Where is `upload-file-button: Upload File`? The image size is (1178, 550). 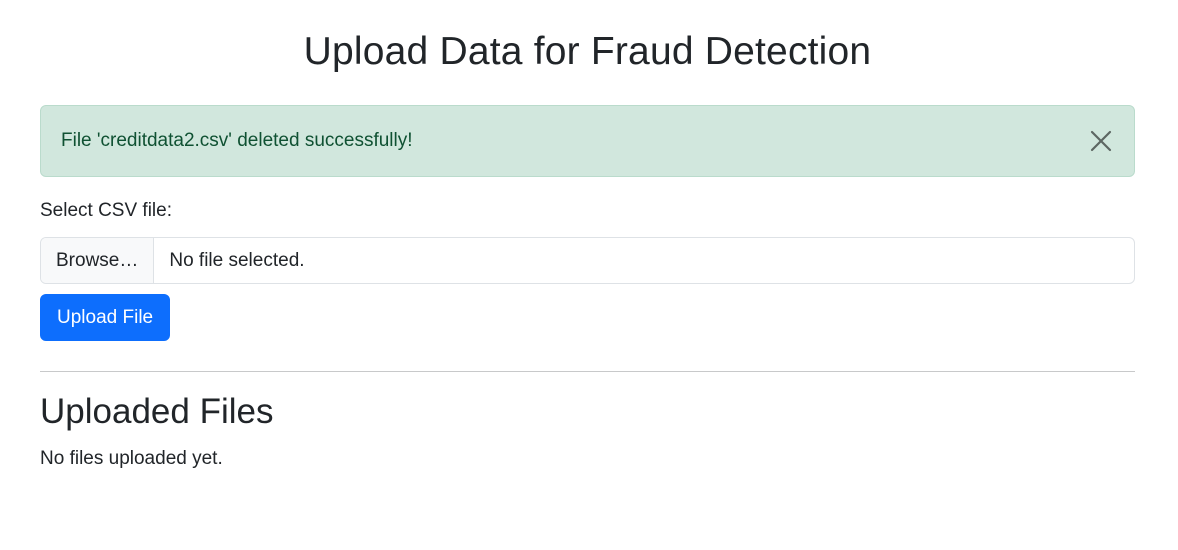
upload-file-button: Upload File is located at coordinates (105, 317).